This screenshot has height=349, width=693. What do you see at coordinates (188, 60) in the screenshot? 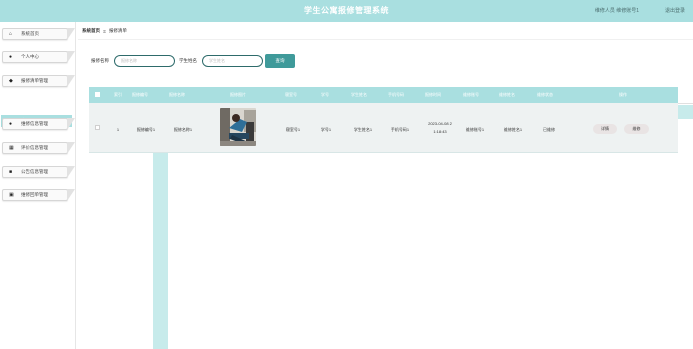
I see `student-name-label: 学生姓名` at bounding box center [188, 60].